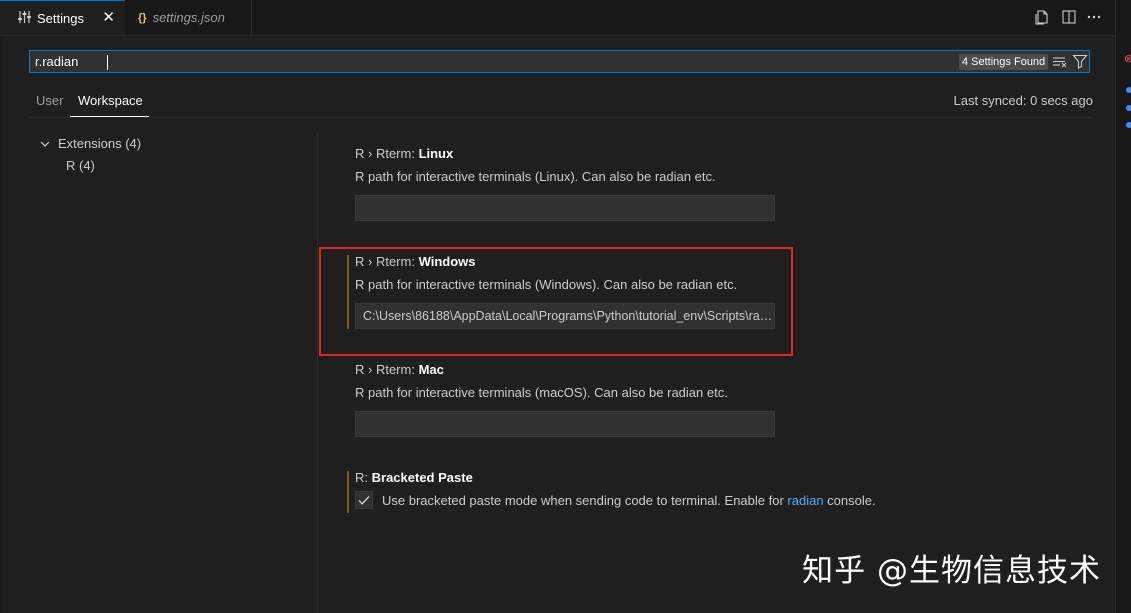 Image resolution: width=1131 pixels, height=613 pixels. What do you see at coordinates (1080, 61) in the screenshot?
I see `filter-icon` at bounding box center [1080, 61].